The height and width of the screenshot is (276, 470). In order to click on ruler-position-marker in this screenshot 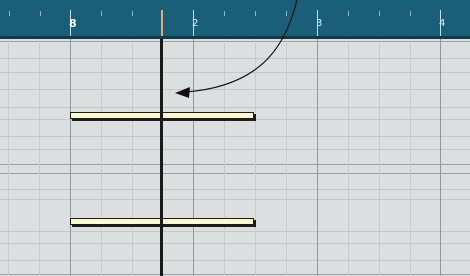, I will do `click(162, 23)`.